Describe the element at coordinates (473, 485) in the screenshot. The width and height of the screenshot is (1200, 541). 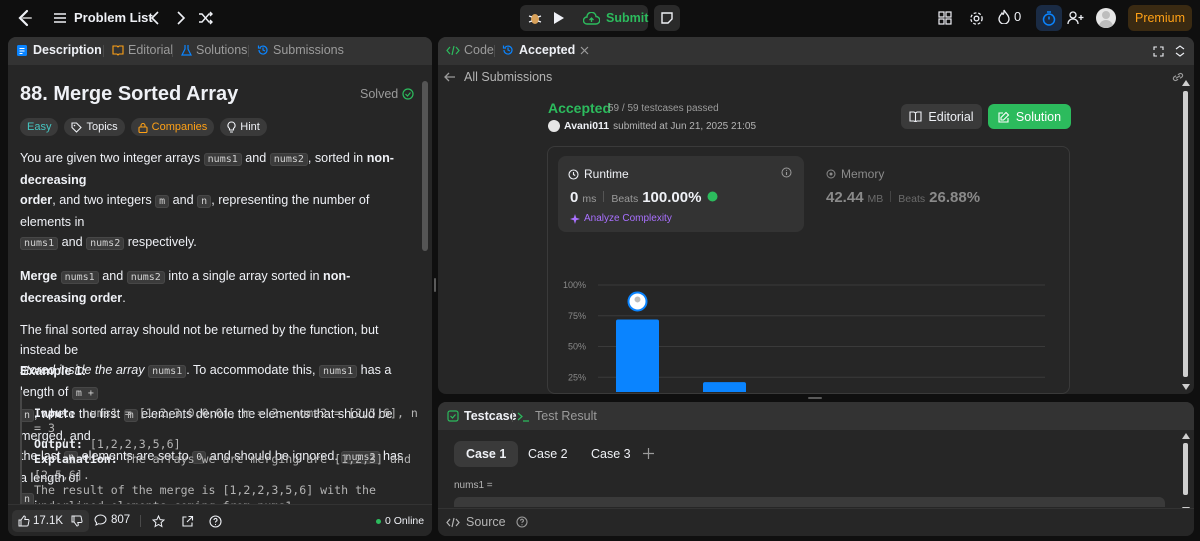
I see `param-label: nums1 =` at that location.